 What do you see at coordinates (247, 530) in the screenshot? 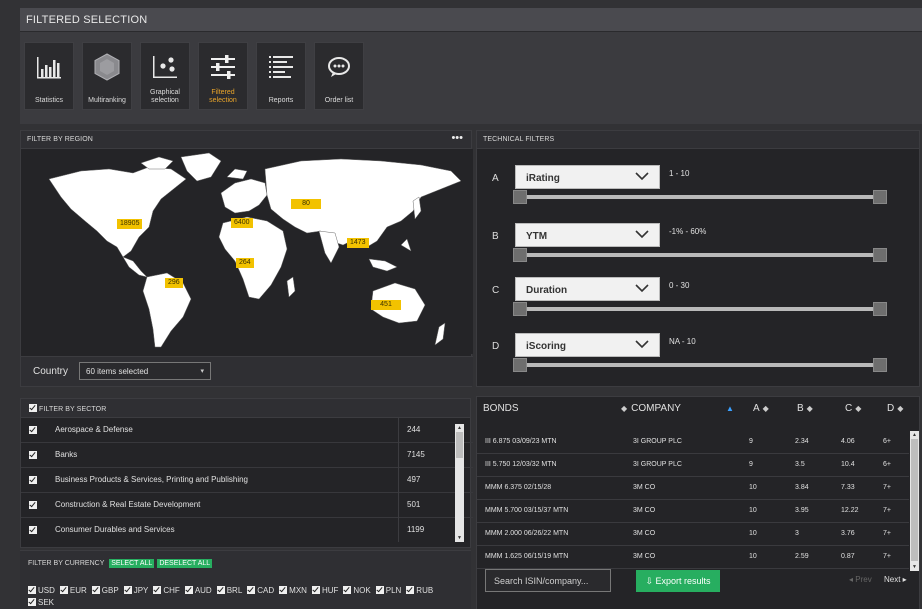
I see `list-item: Consumer Durables and Services 1199` at bounding box center [247, 530].